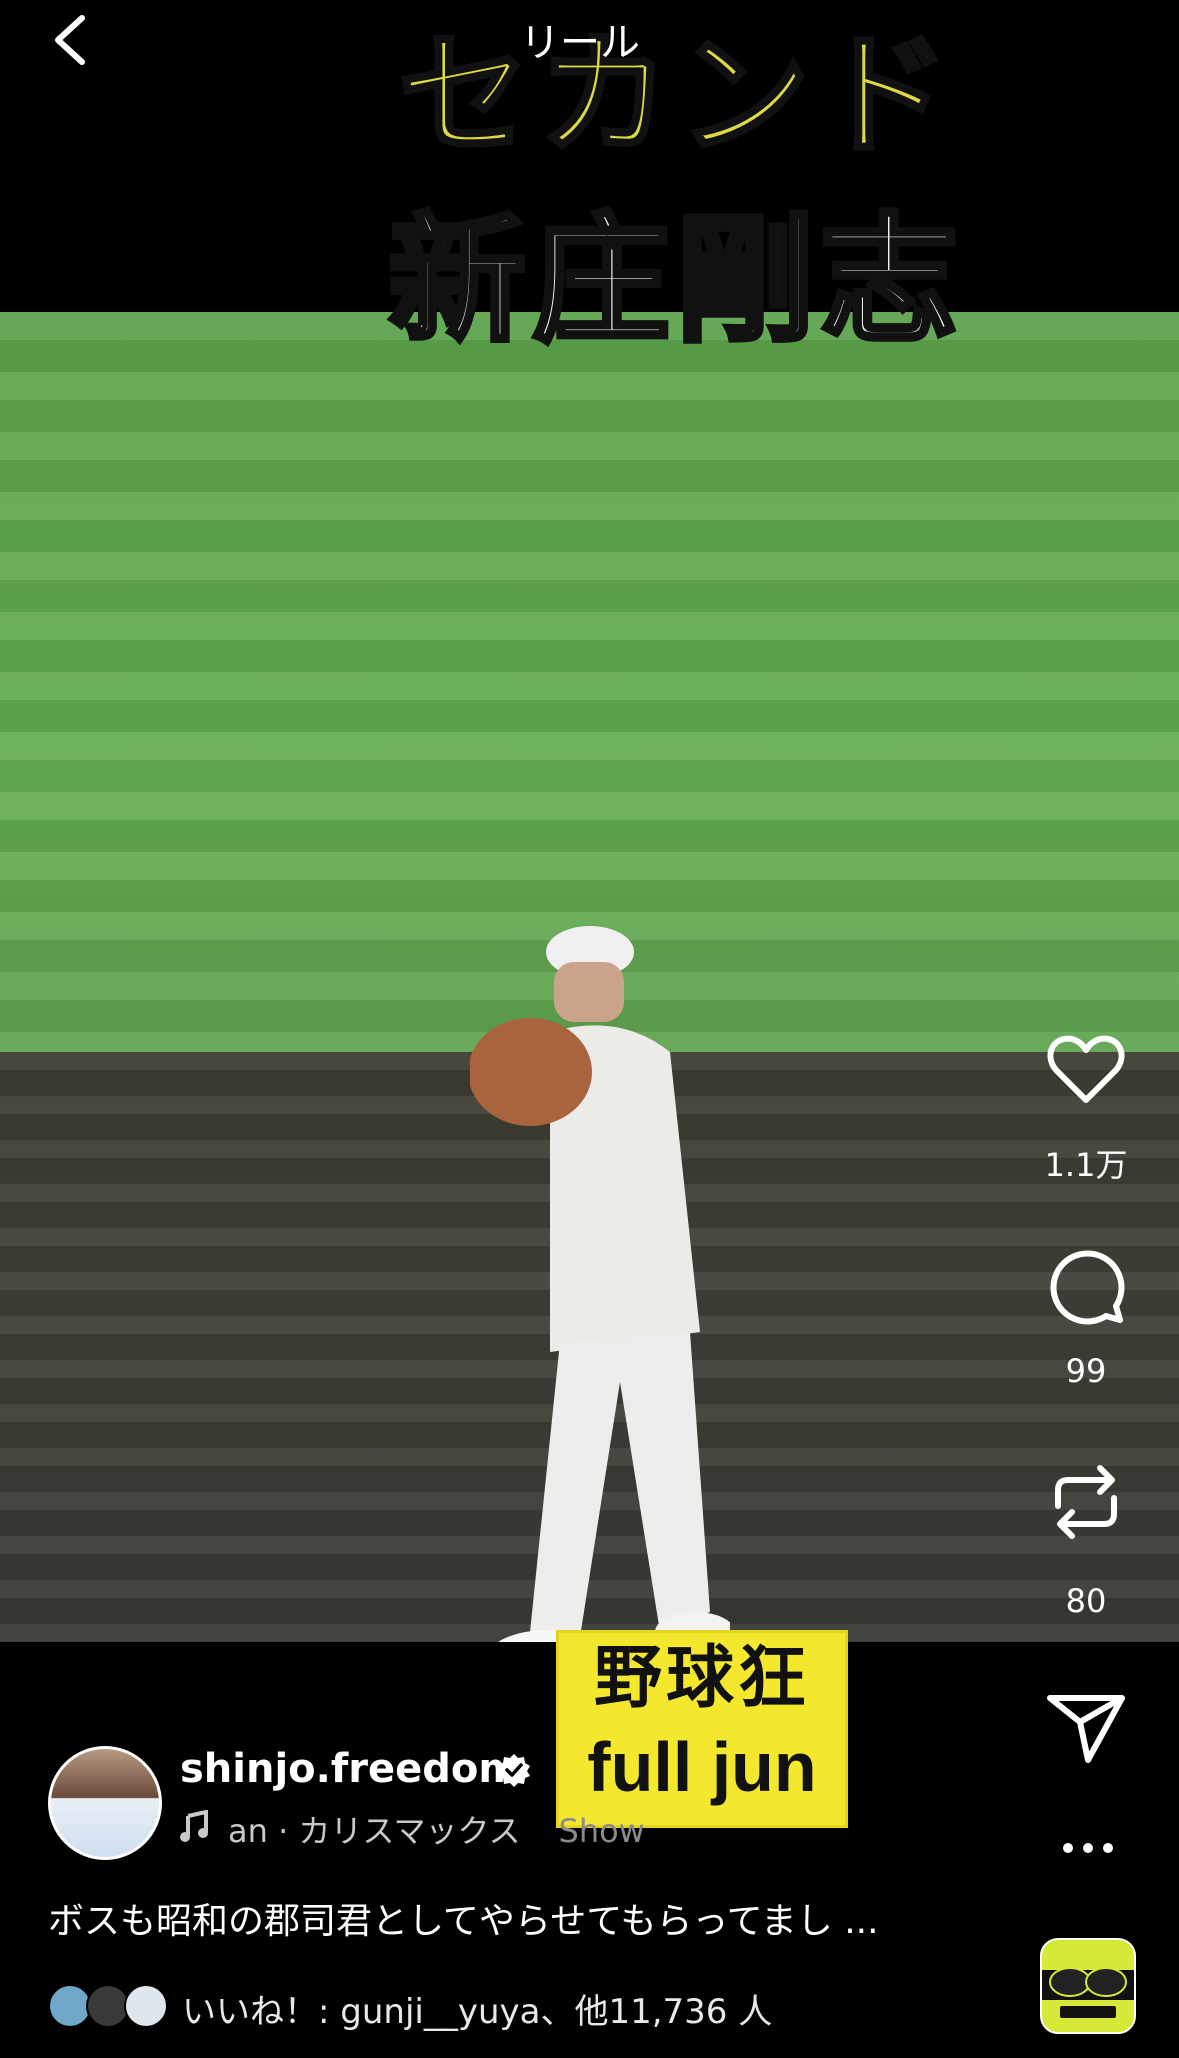 Image resolution: width=1179 pixels, height=2058 pixels. I want to click on heart-icon, so click(1086, 1070).